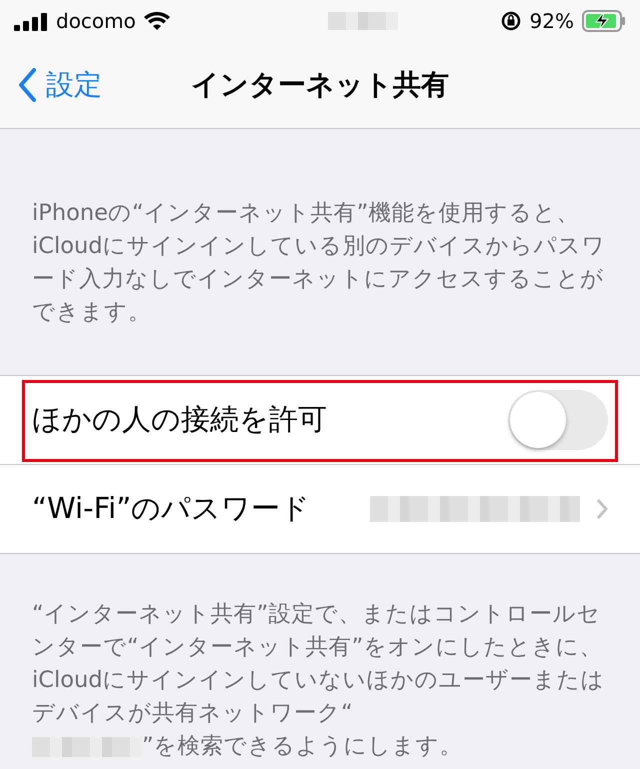 This screenshot has width=640, height=769. Describe the element at coordinates (602, 509) in the screenshot. I see `chevron-icon` at that location.